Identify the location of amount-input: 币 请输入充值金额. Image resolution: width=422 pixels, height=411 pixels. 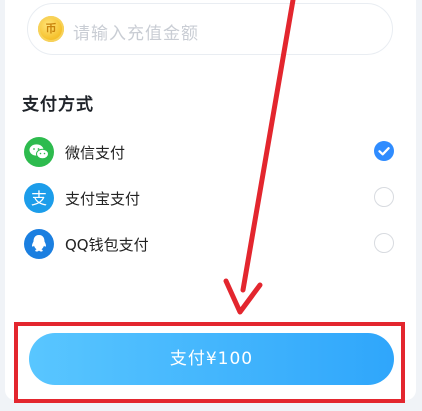
(210, 29).